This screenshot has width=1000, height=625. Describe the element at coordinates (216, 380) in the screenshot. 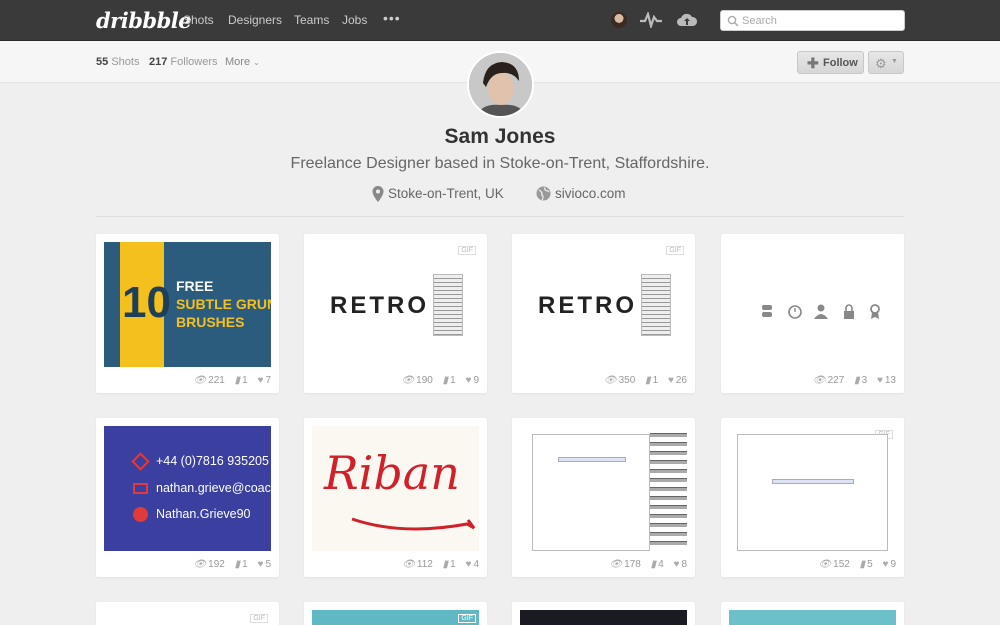

I see `views-count: 221` at that location.